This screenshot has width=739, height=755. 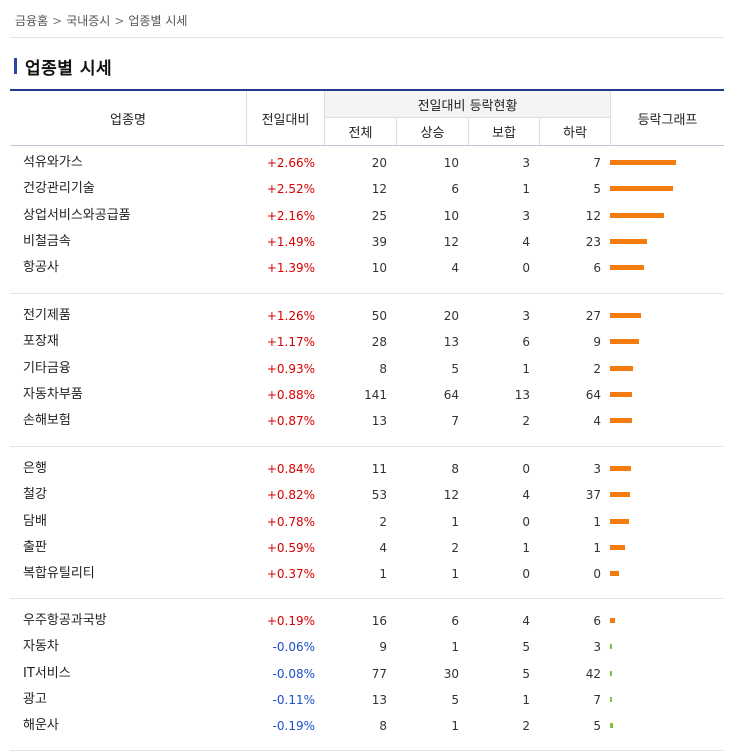 What do you see at coordinates (367, 621) in the screenshot?
I see `table-row: 우주항공과국방 +0.19% 16 6 4 6` at bounding box center [367, 621].